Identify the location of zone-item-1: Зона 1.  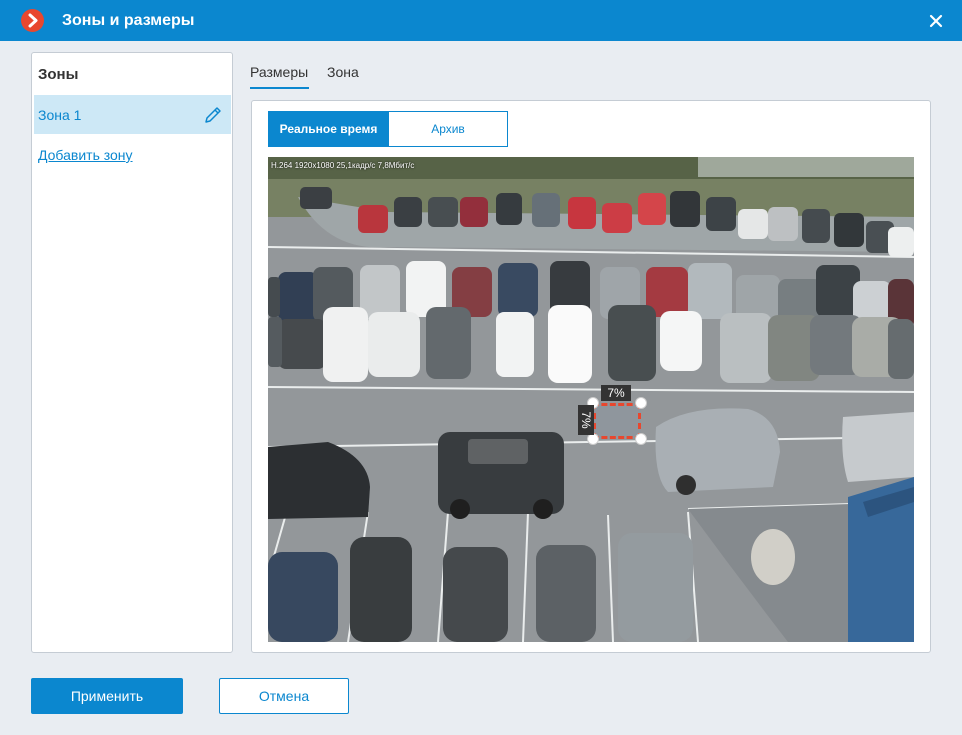
(132, 114).